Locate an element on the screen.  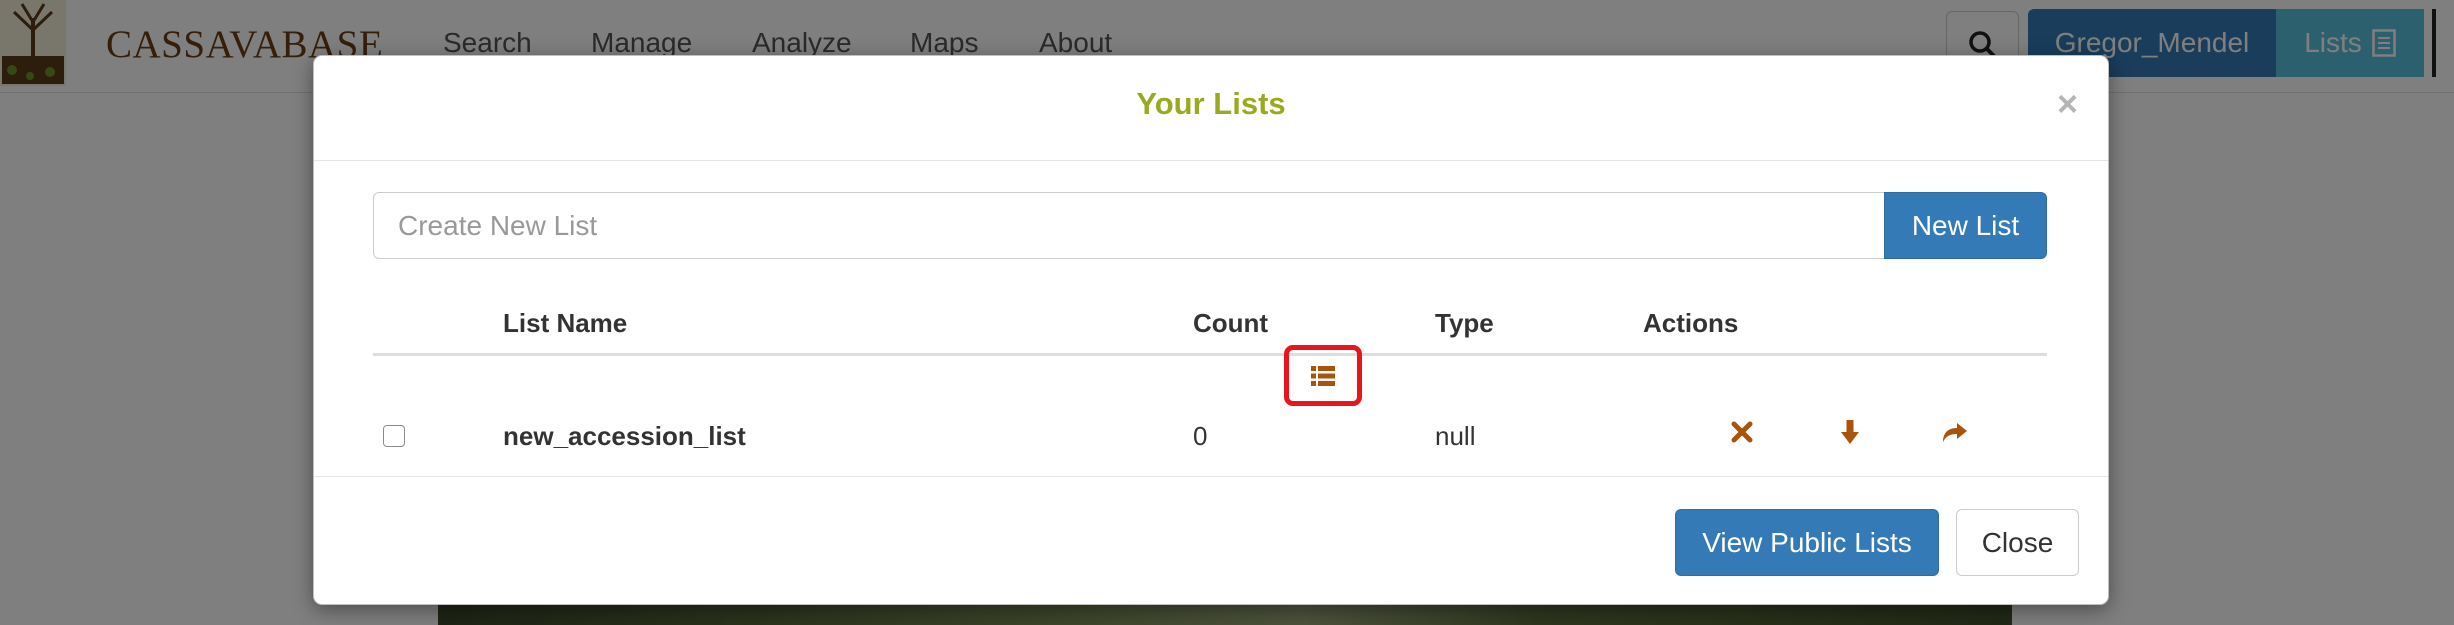
close-button-label: Close is located at coordinates (2017, 542).